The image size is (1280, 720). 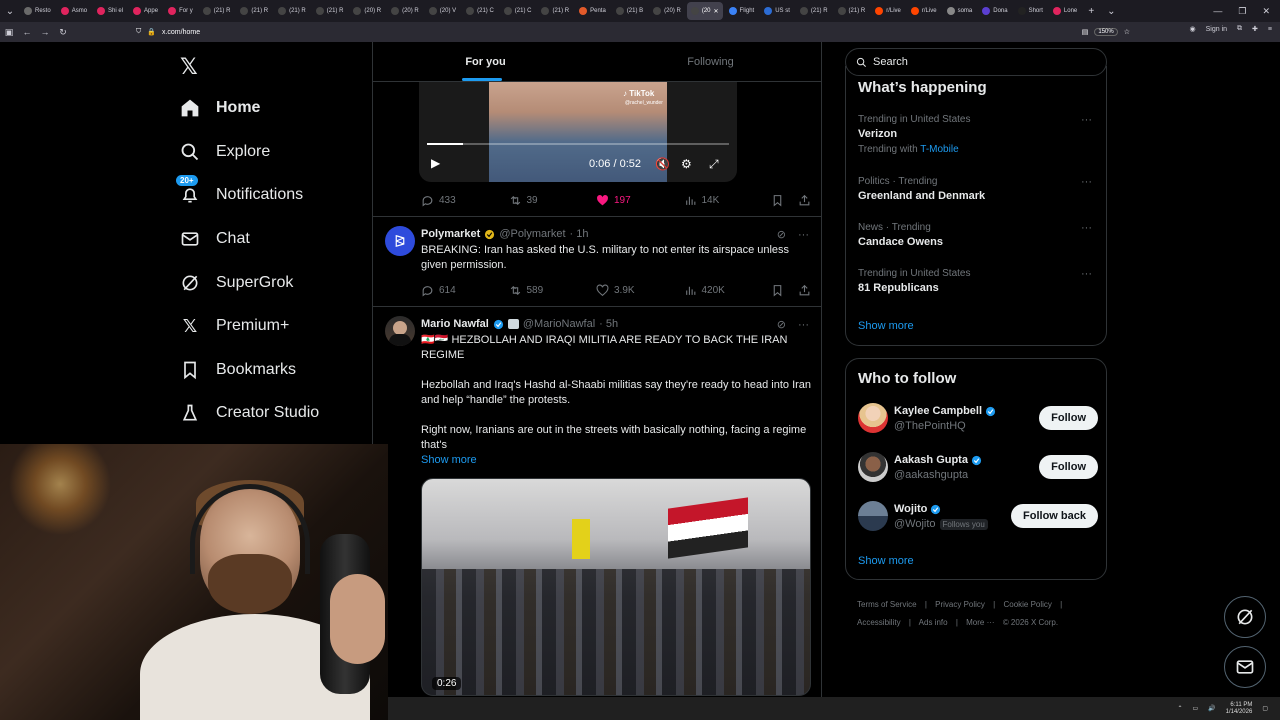 What do you see at coordinates (27, 32) in the screenshot?
I see `back-icon: ←` at bounding box center [27, 32].